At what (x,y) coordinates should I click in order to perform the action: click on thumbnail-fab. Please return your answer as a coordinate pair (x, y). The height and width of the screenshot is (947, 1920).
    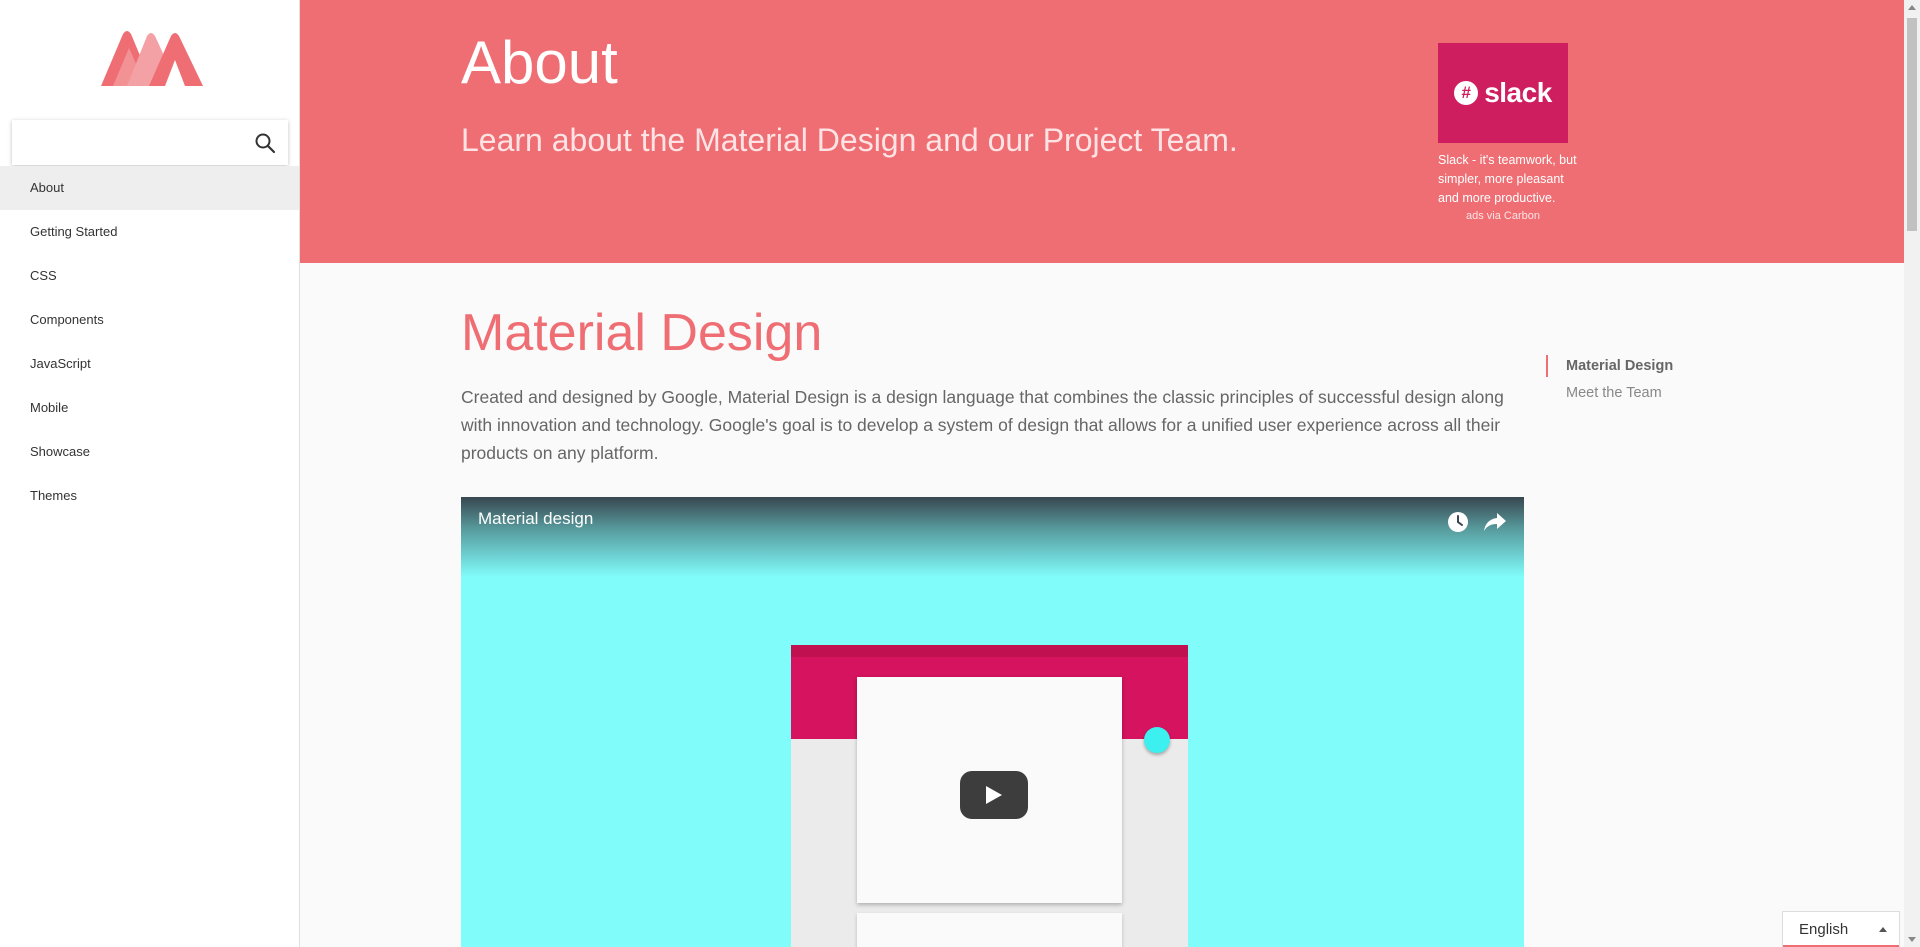
    Looking at the image, I should click on (1157, 740).